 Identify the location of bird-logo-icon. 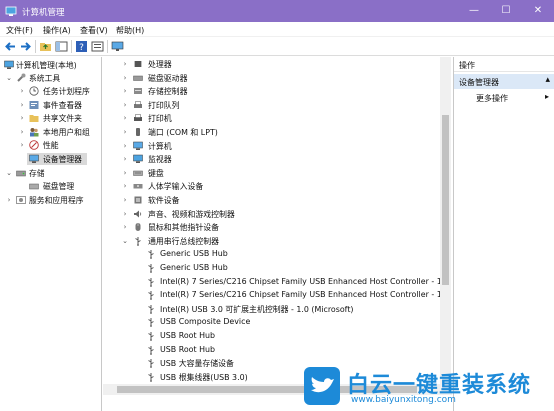
(322, 386).